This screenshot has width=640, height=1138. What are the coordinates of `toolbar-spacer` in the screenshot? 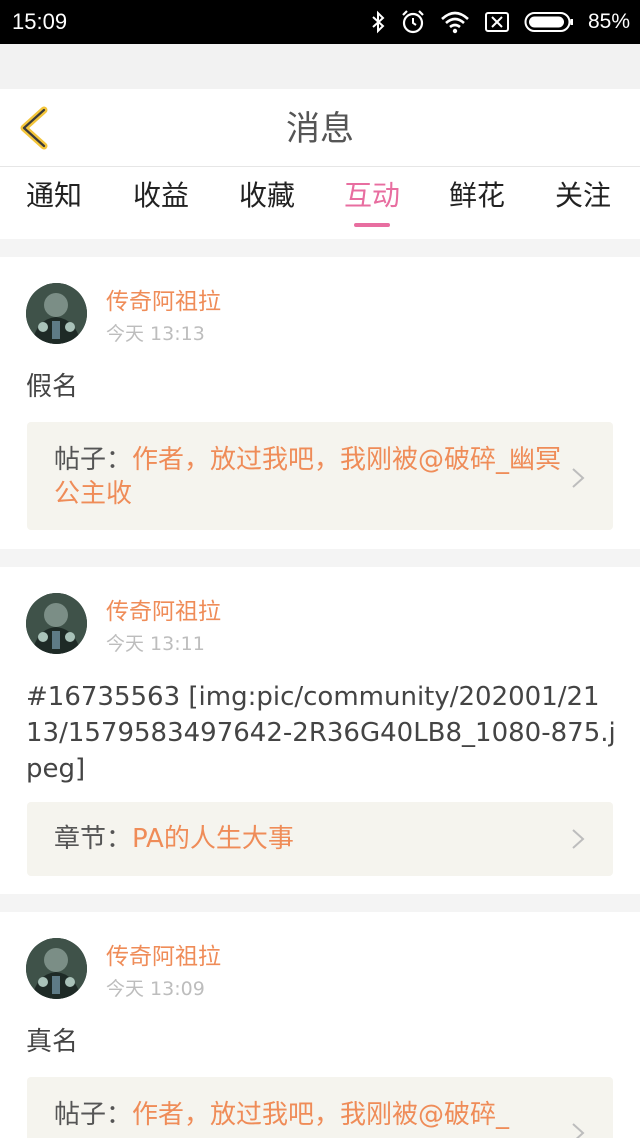 It's located at (320, 66).